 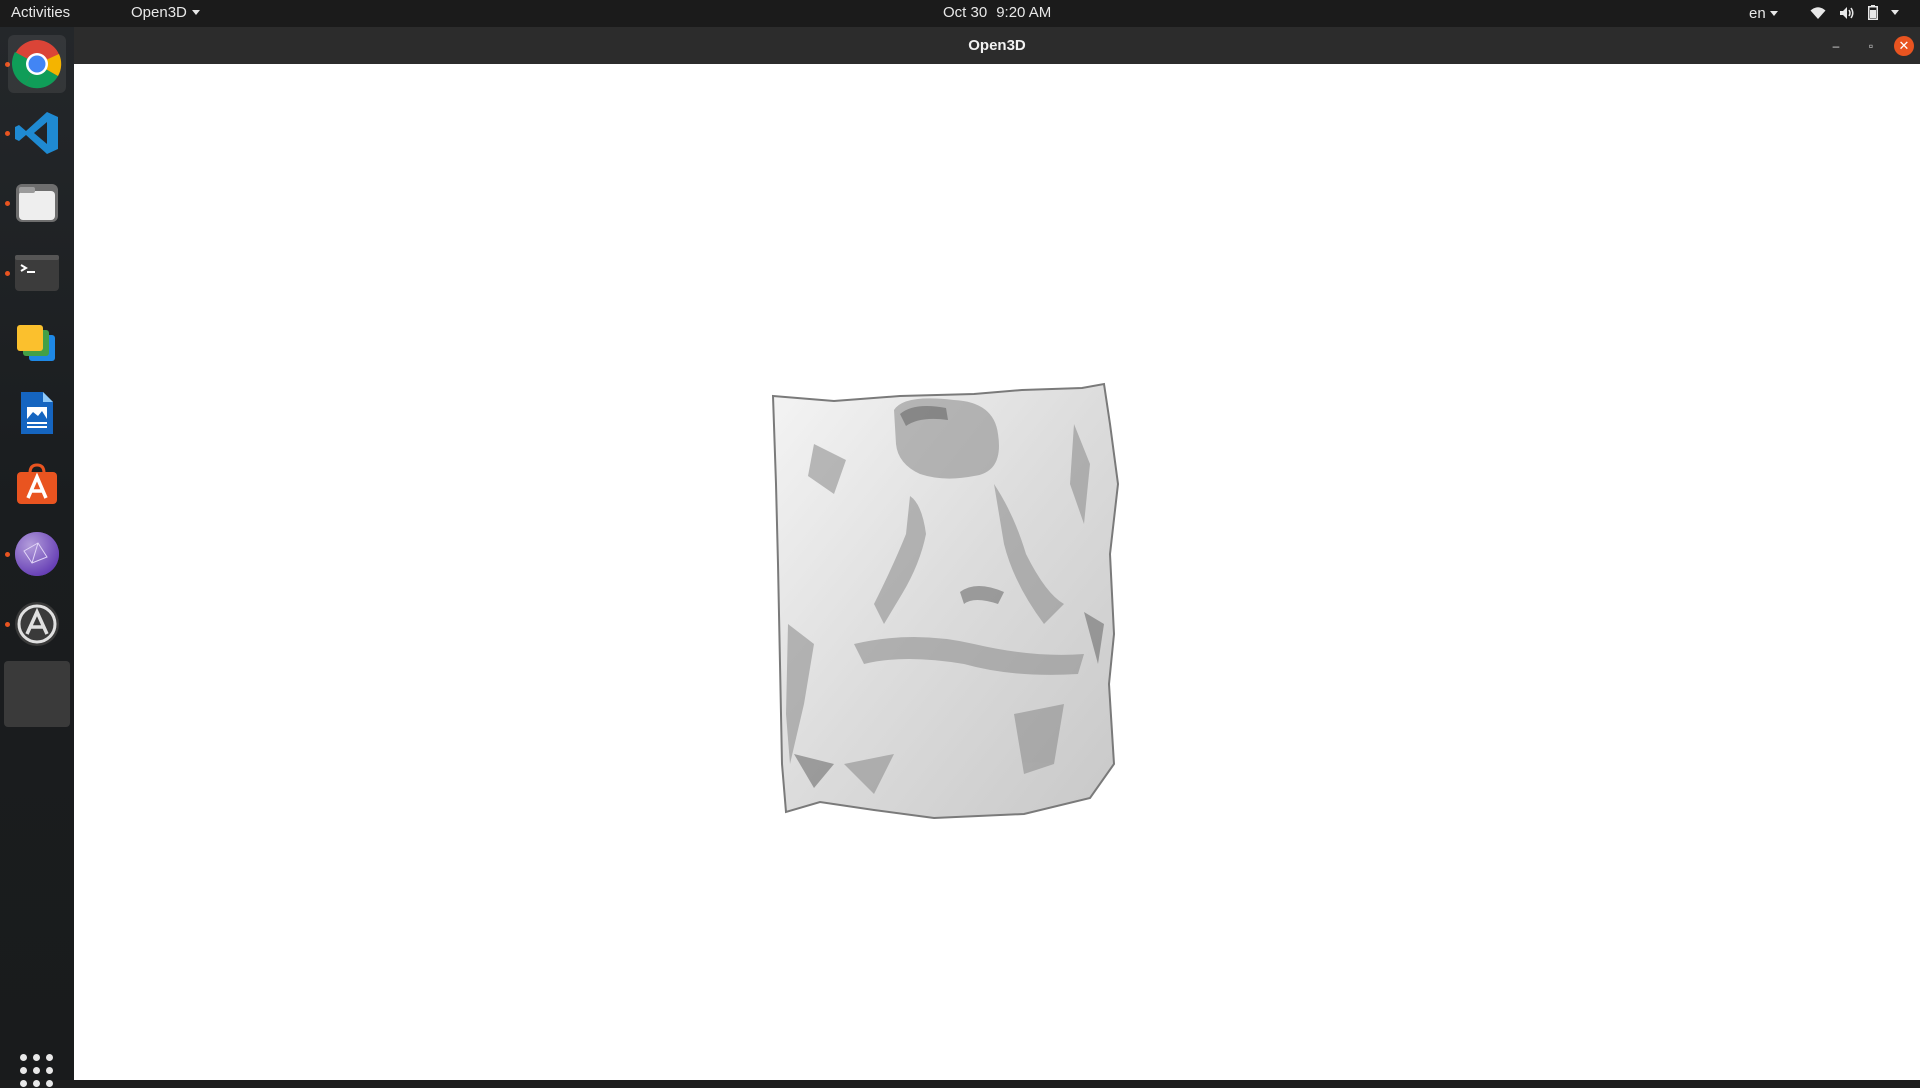 I want to click on clock-date: Oct 30, so click(x=965, y=12).